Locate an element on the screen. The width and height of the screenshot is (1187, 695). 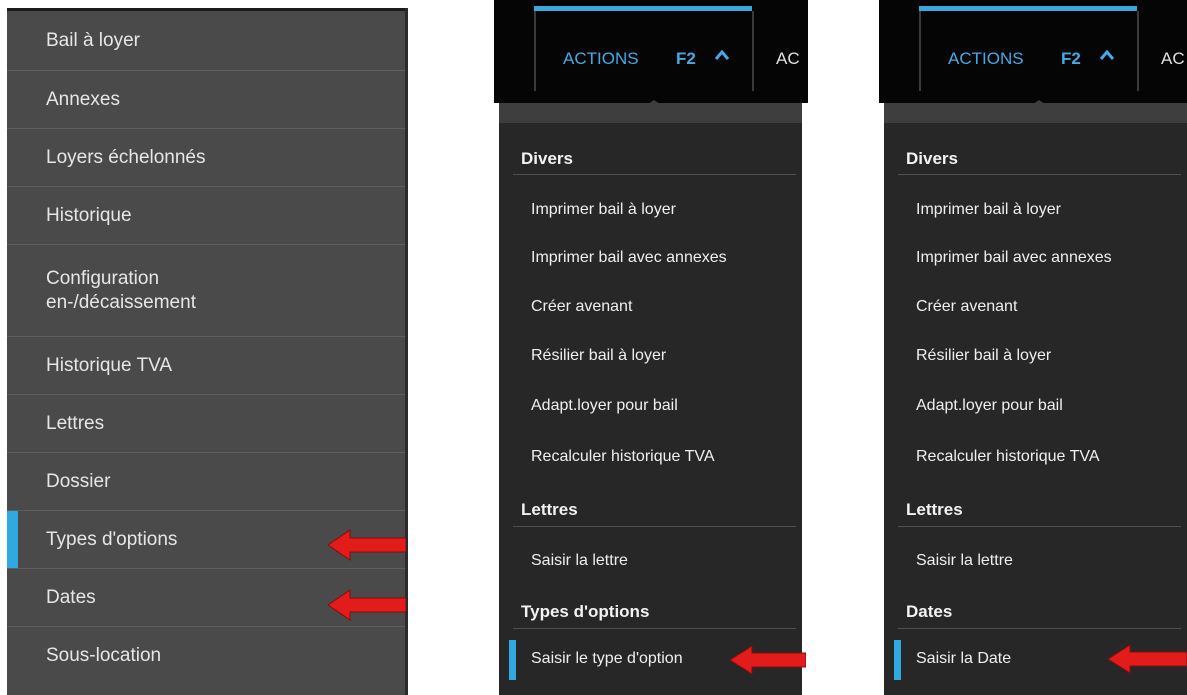
menu-item-label: Saisir la Date is located at coordinates (964, 658).